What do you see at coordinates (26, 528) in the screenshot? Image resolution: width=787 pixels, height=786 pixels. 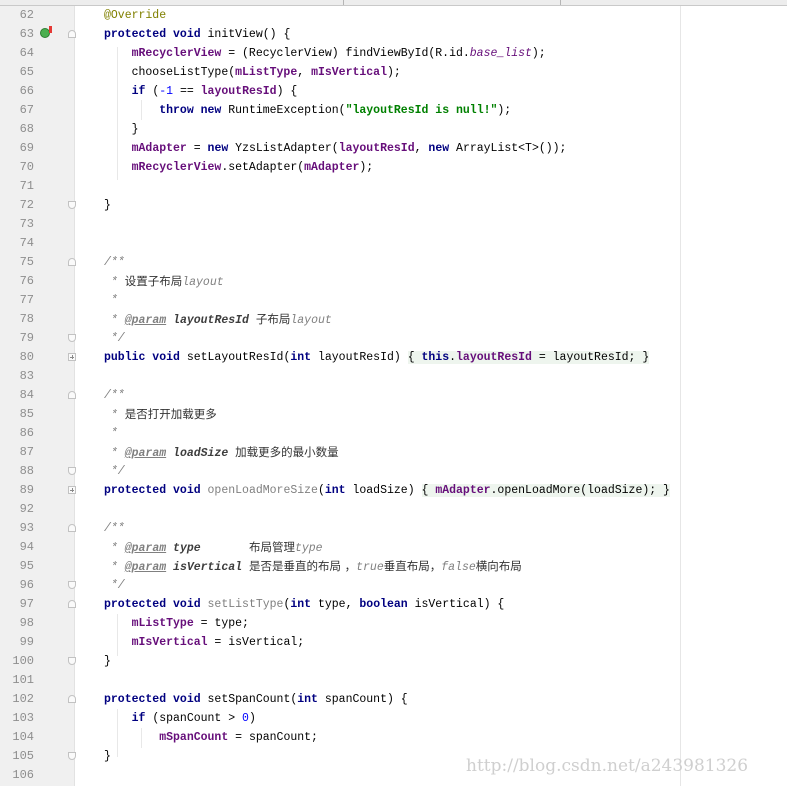 I see `line-number: 93` at bounding box center [26, 528].